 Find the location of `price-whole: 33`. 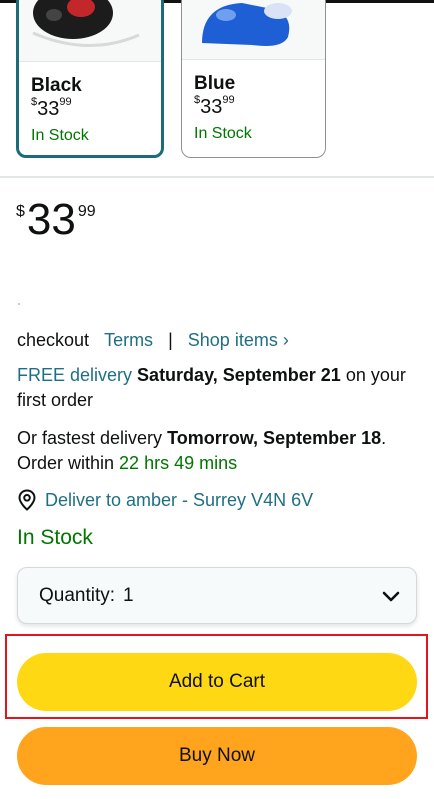

price-whole: 33 is located at coordinates (51, 219).